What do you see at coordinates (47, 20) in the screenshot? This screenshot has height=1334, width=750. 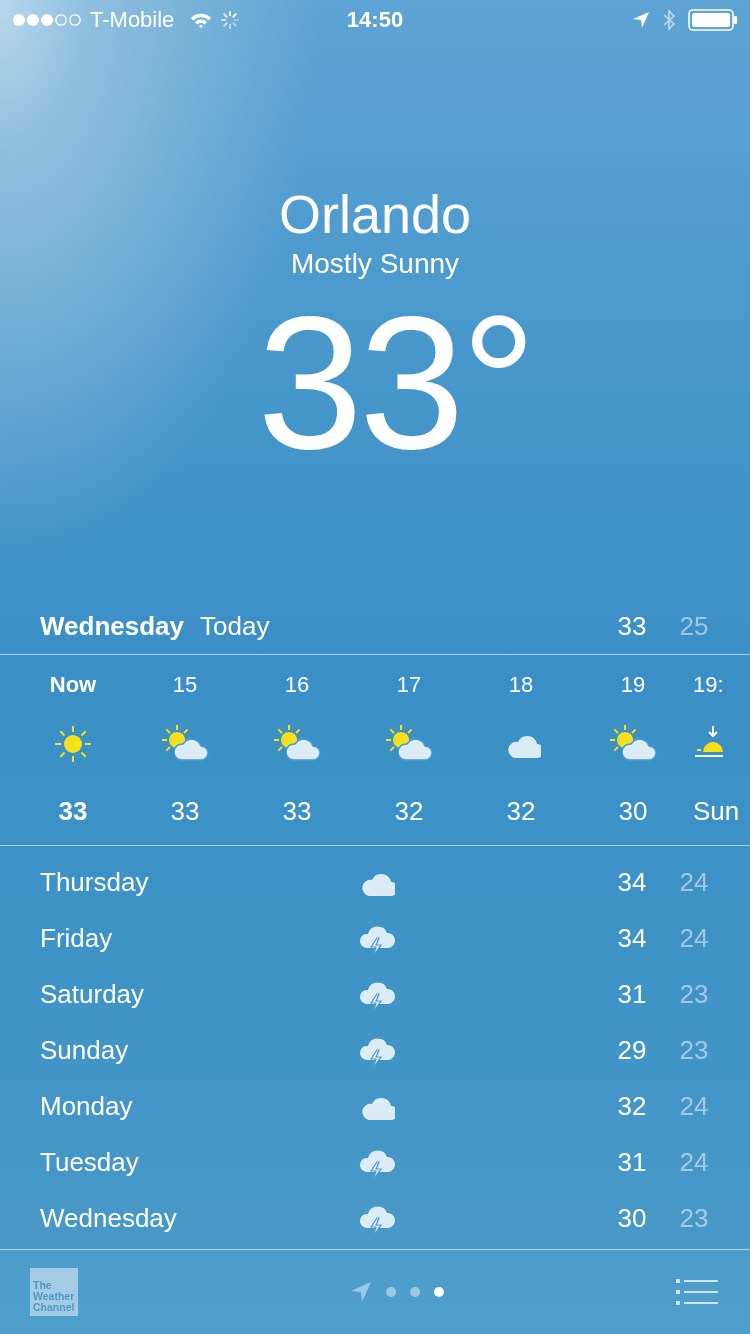 I see `signal-icon` at bounding box center [47, 20].